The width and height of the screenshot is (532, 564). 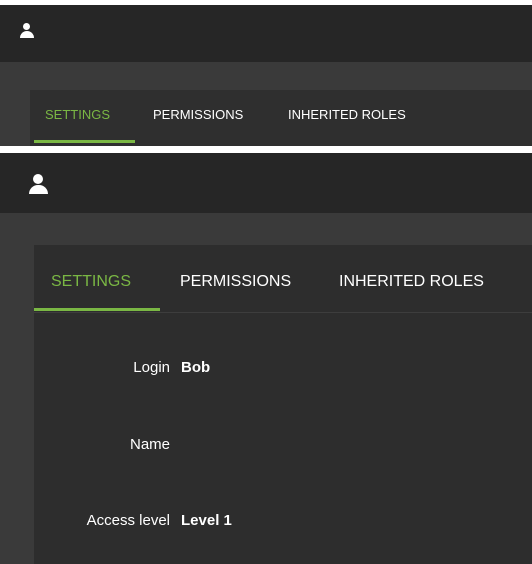 I want to click on name-label: Name, so click(x=149, y=444).